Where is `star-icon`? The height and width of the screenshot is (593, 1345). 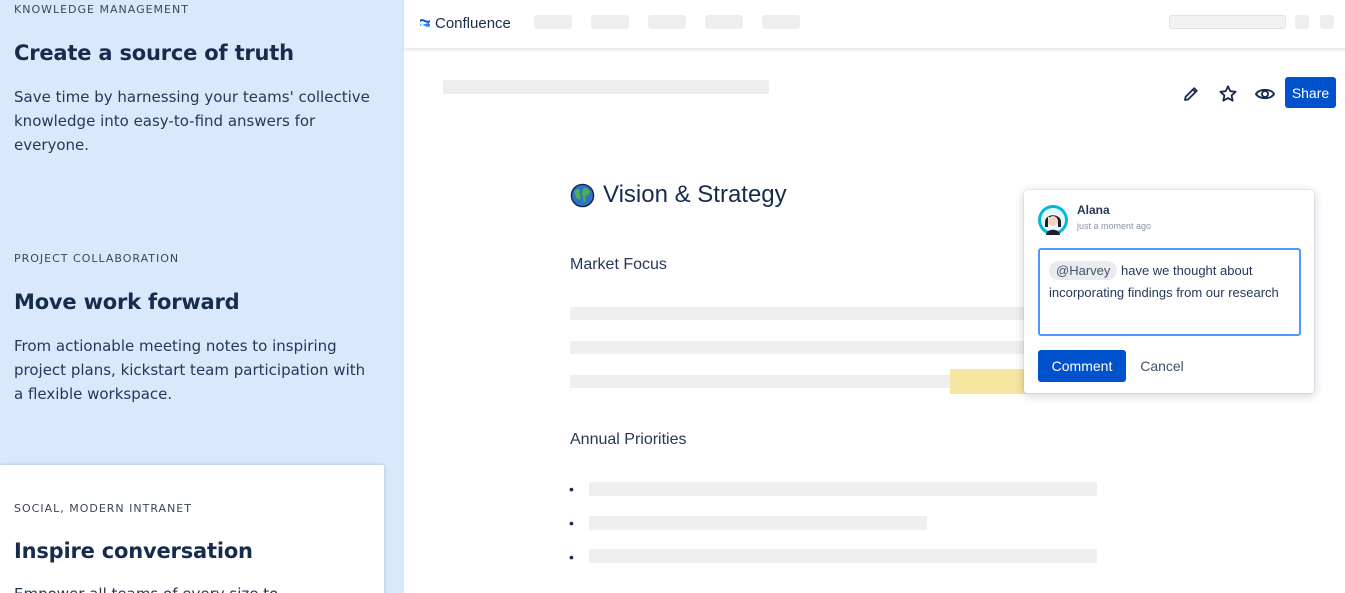
star-icon is located at coordinates (1228, 93).